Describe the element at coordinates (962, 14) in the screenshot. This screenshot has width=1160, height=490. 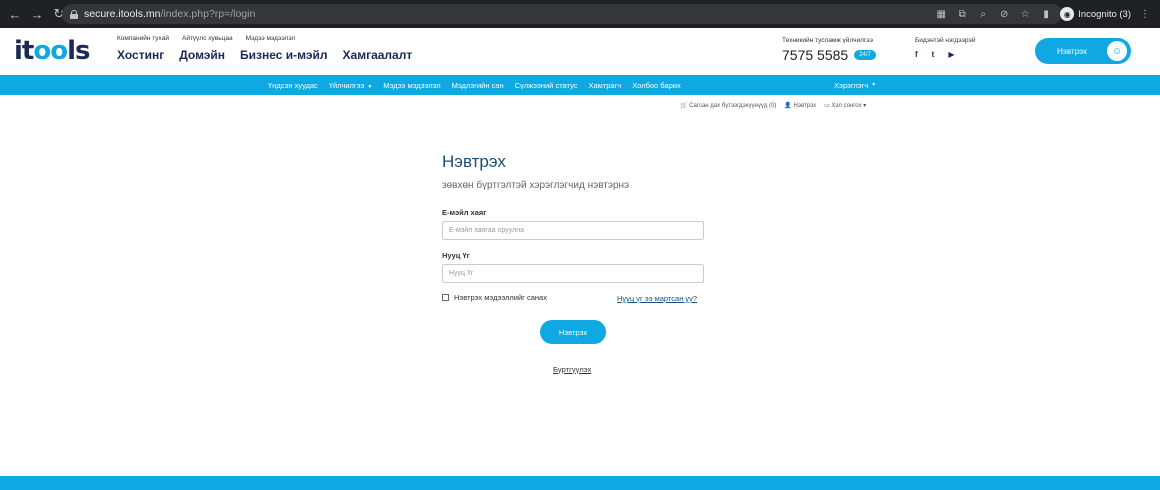
I see `translate-icon: ⧉` at that location.